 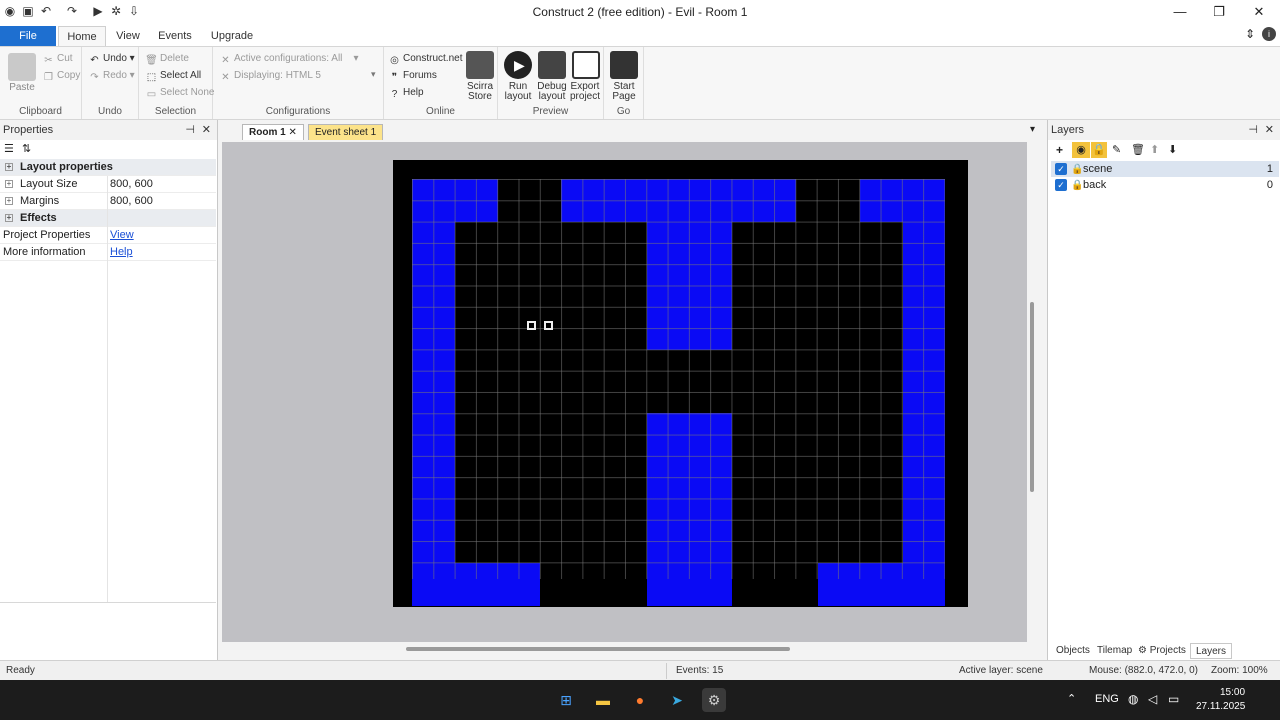 I want to click on close-button: ✕, so click(x=1259, y=12).